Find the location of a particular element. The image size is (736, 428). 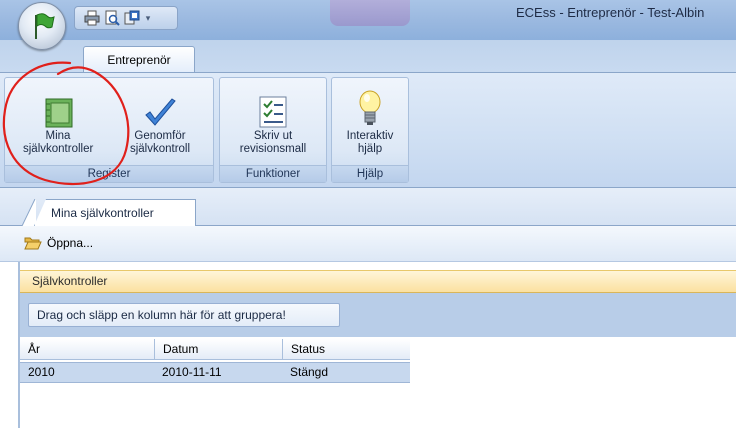

grid-header: År Datum Status is located at coordinates (215, 349).